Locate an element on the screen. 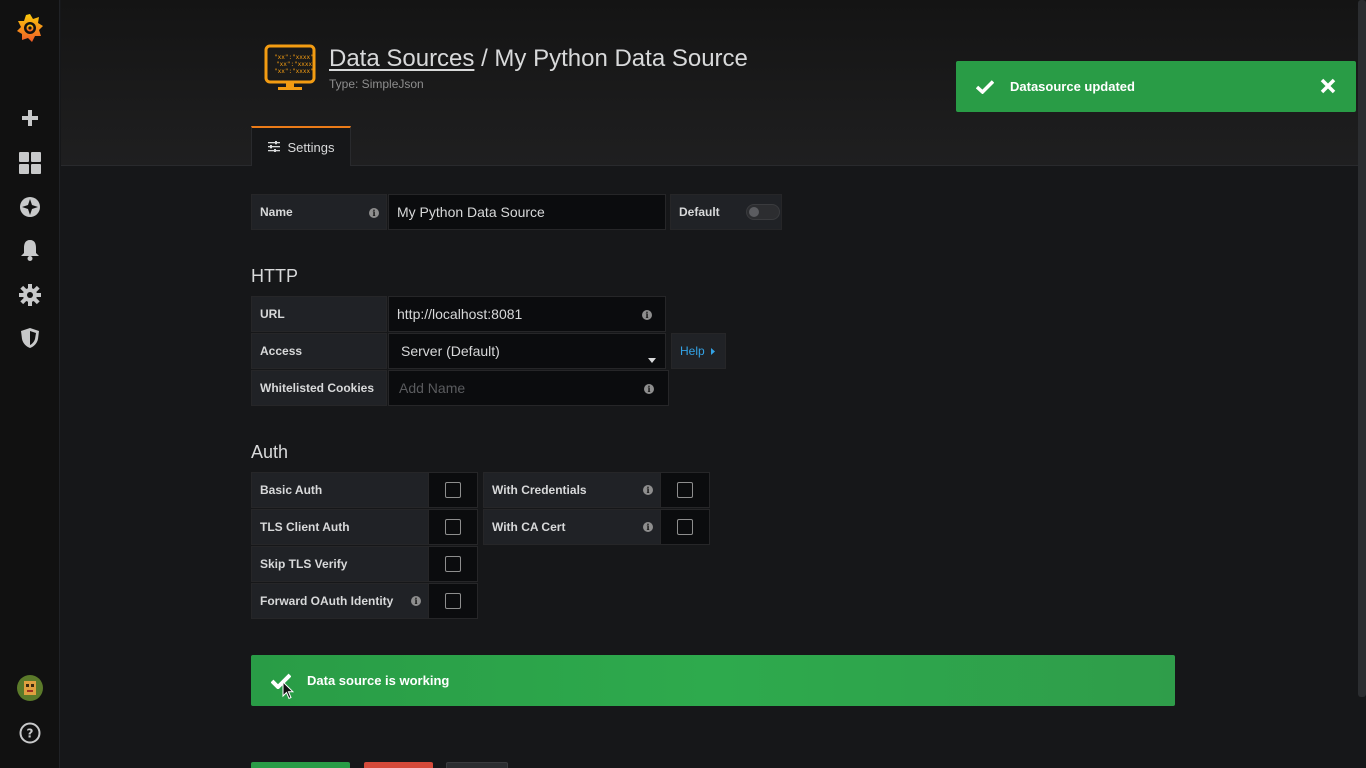  name-input: My Python Data Source is located at coordinates (527, 212).